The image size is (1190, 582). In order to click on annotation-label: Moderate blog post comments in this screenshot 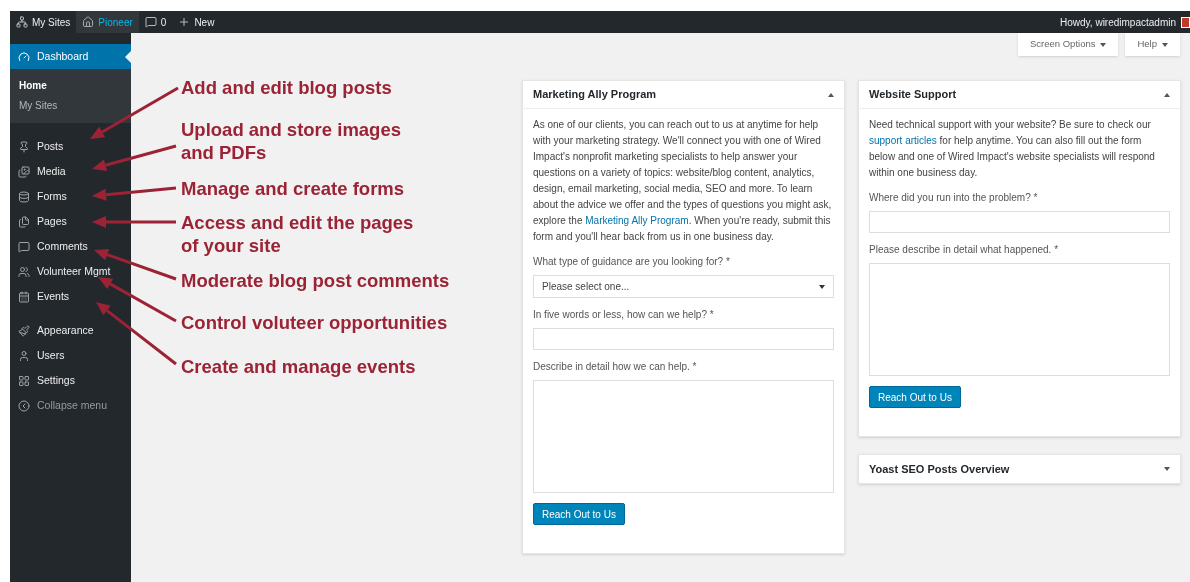, I will do `click(315, 280)`.